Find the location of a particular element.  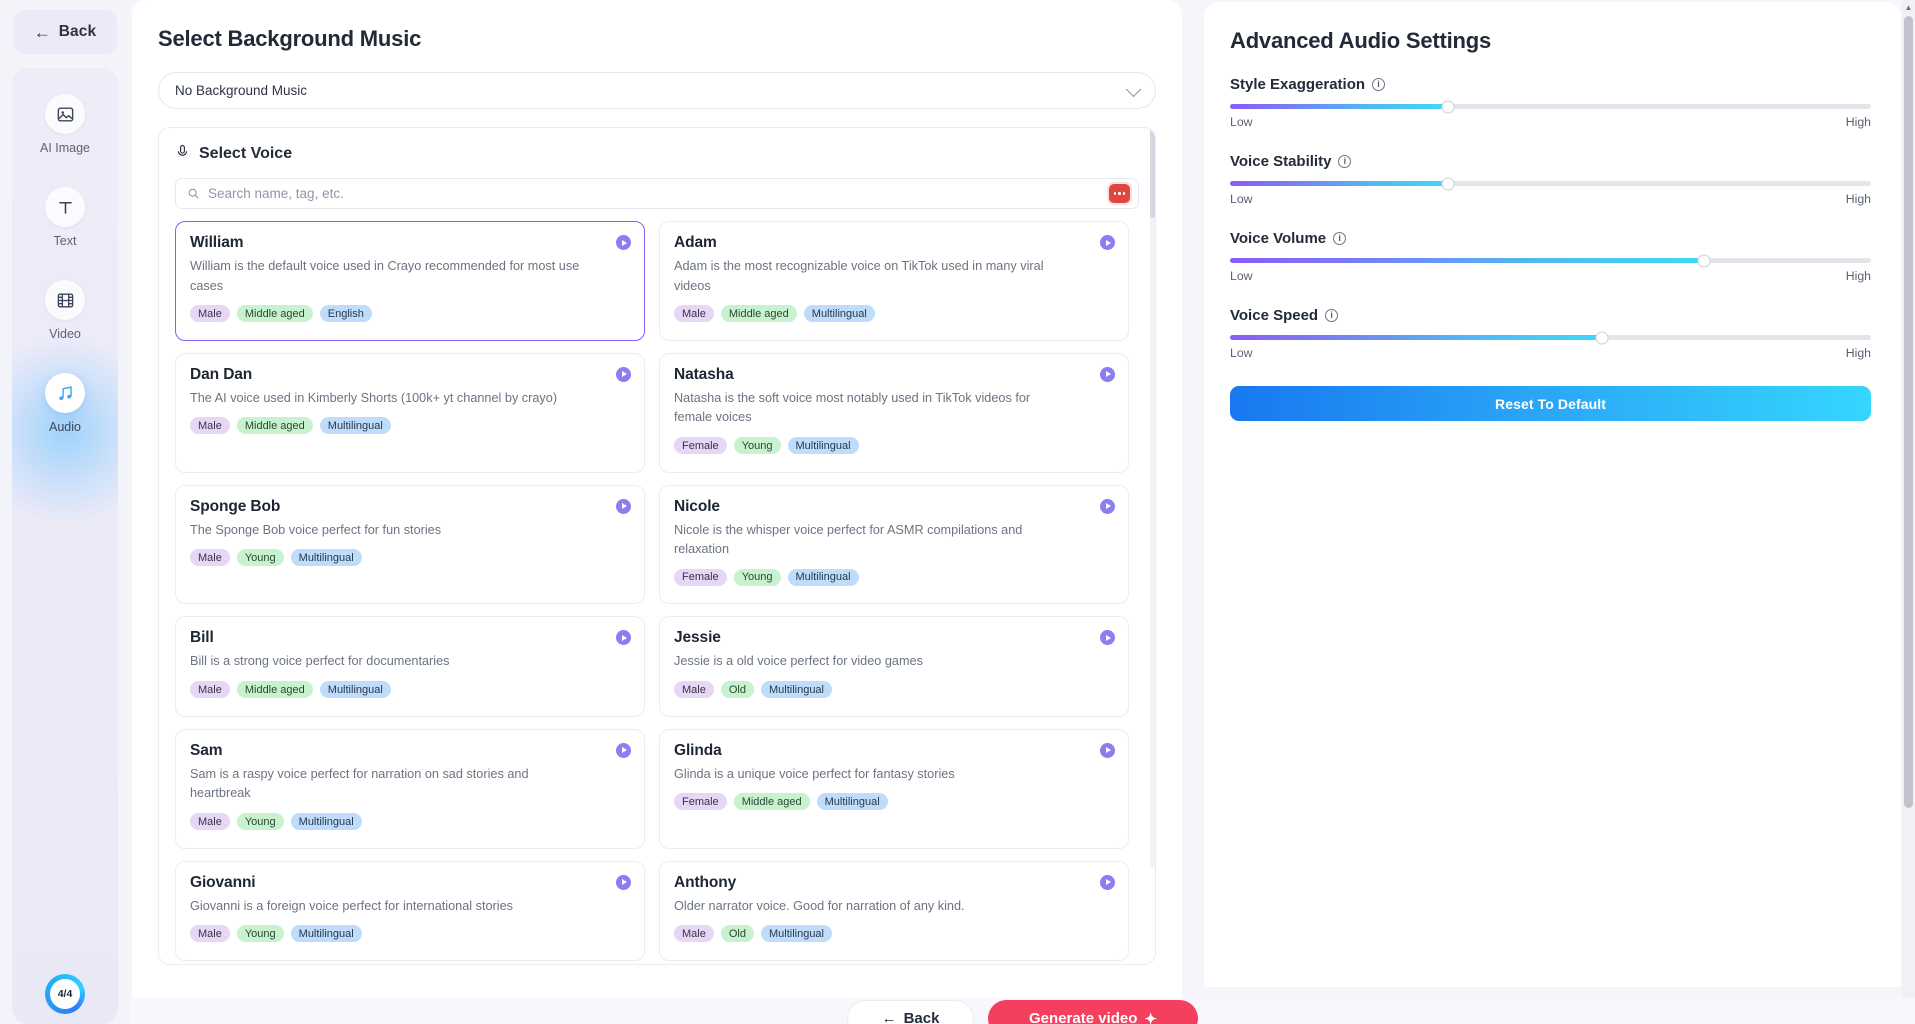

step-progress-badge: 4/4 is located at coordinates (65, 994).